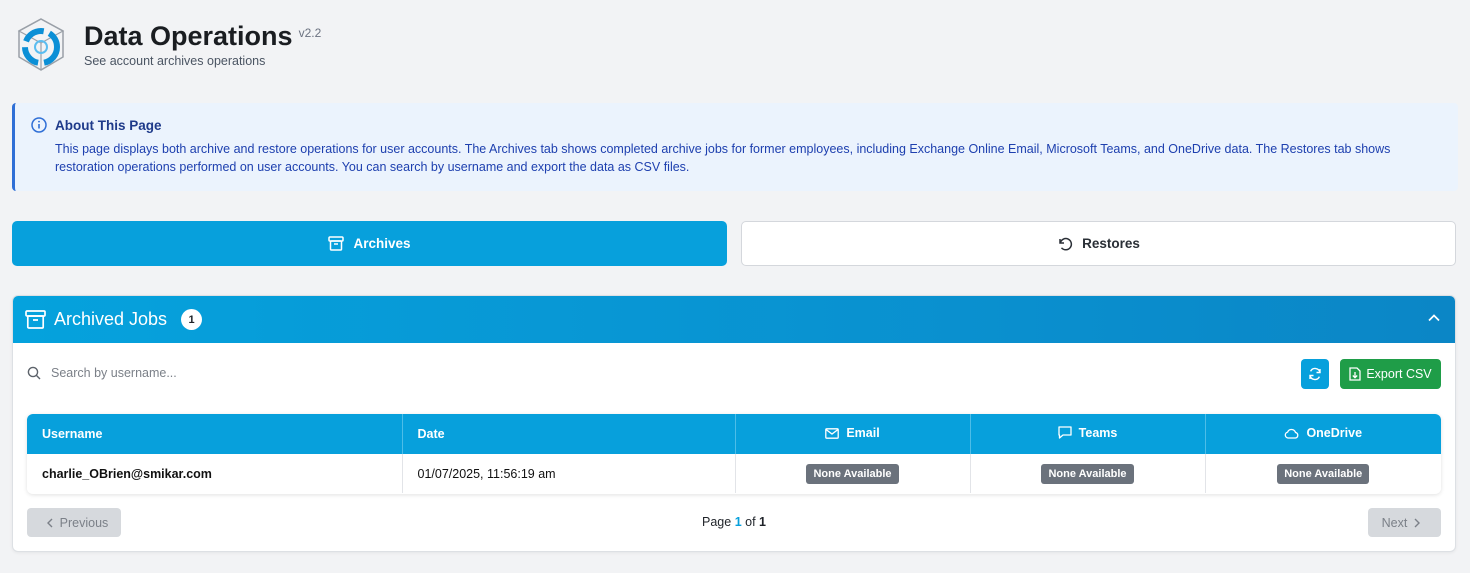  What do you see at coordinates (1355, 374) in the screenshot?
I see `file-download-icon` at bounding box center [1355, 374].